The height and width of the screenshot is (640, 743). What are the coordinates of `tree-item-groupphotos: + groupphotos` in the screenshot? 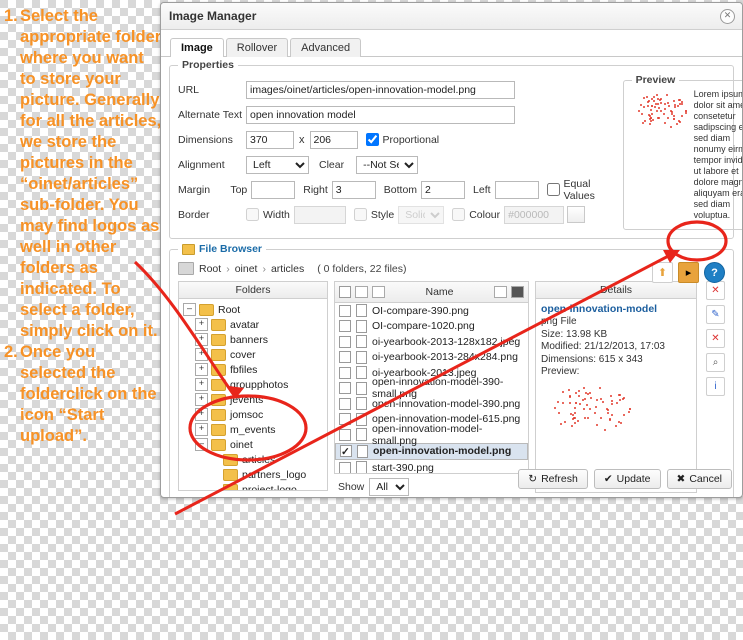 It's located at (253, 384).